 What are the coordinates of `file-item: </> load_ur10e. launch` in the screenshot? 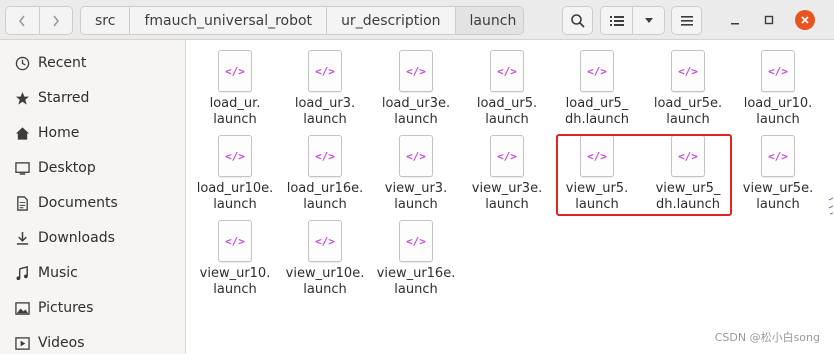 It's located at (235, 174).